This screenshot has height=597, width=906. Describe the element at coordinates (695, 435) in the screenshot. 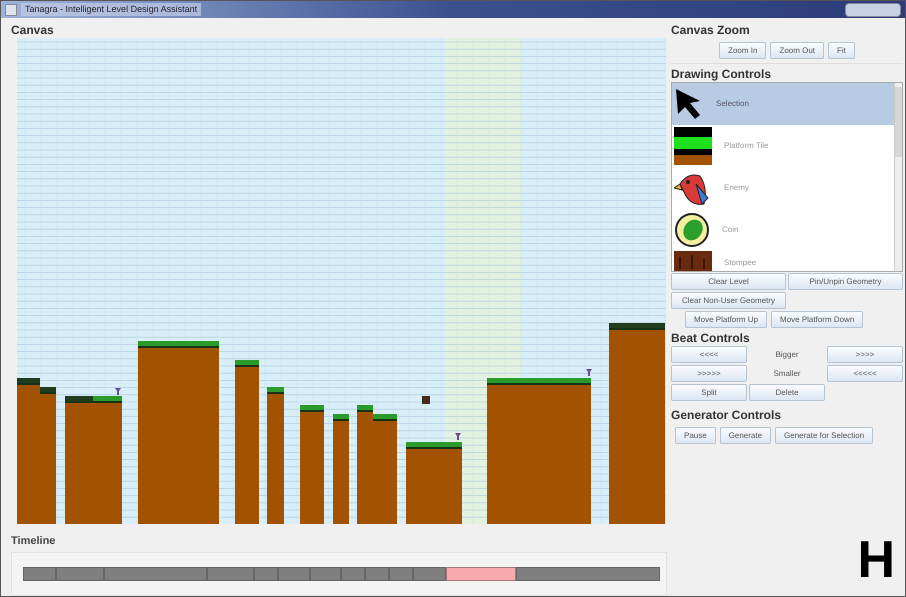

I see `button: Pause` at that location.